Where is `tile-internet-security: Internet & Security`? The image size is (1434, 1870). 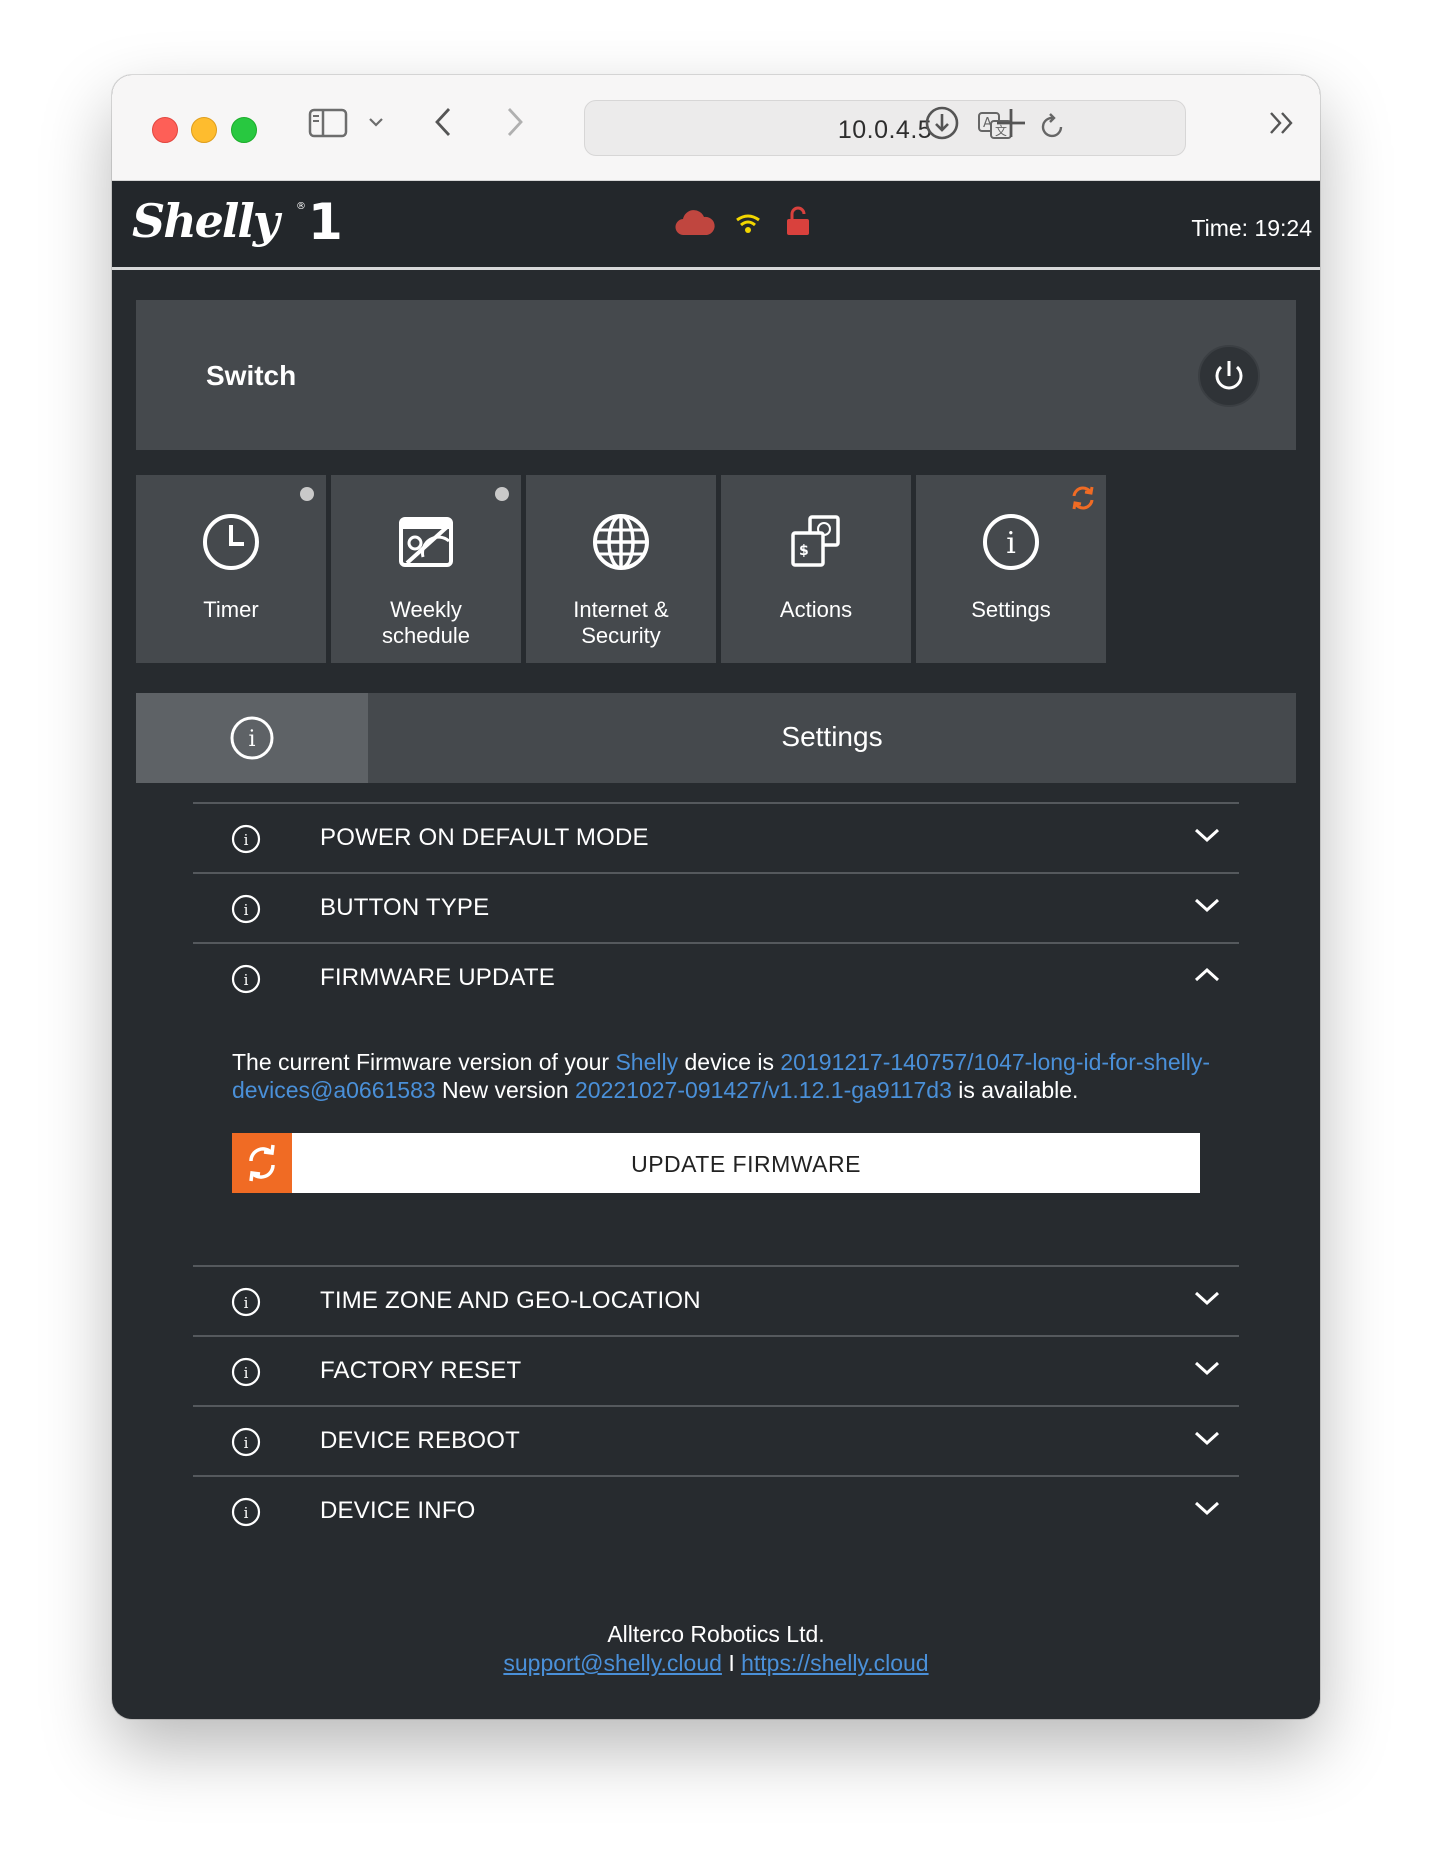 tile-internet-security: Internet & Security is located at coordinates (621, 569).